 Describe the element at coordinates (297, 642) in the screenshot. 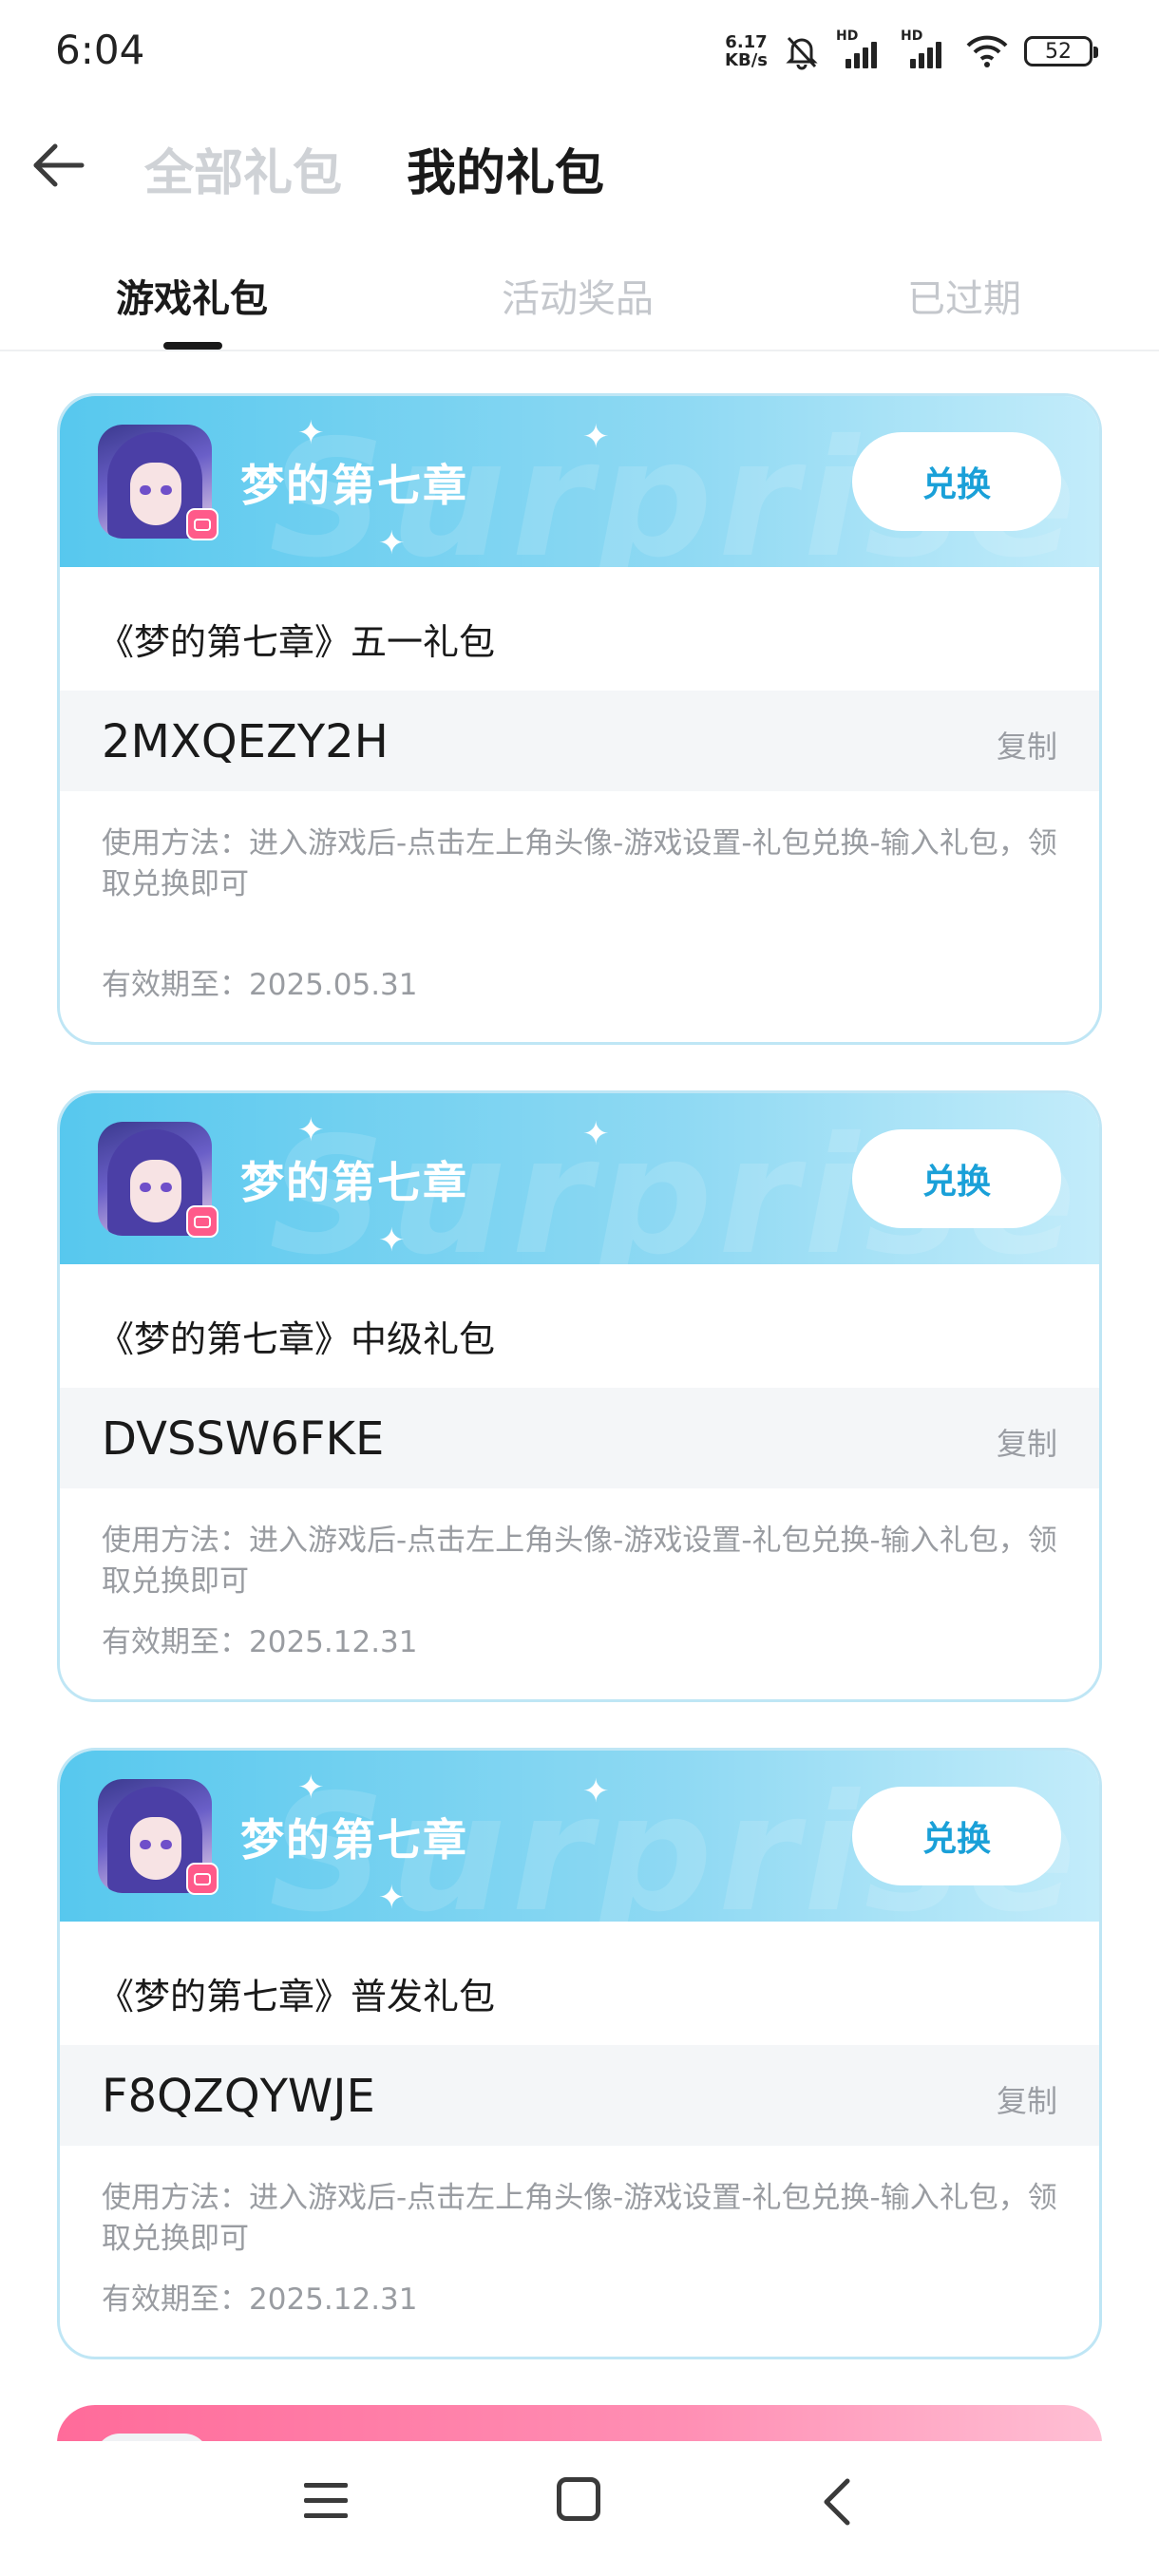

I see `gift-title: 《梦的第七章》五一礼包` at that location.